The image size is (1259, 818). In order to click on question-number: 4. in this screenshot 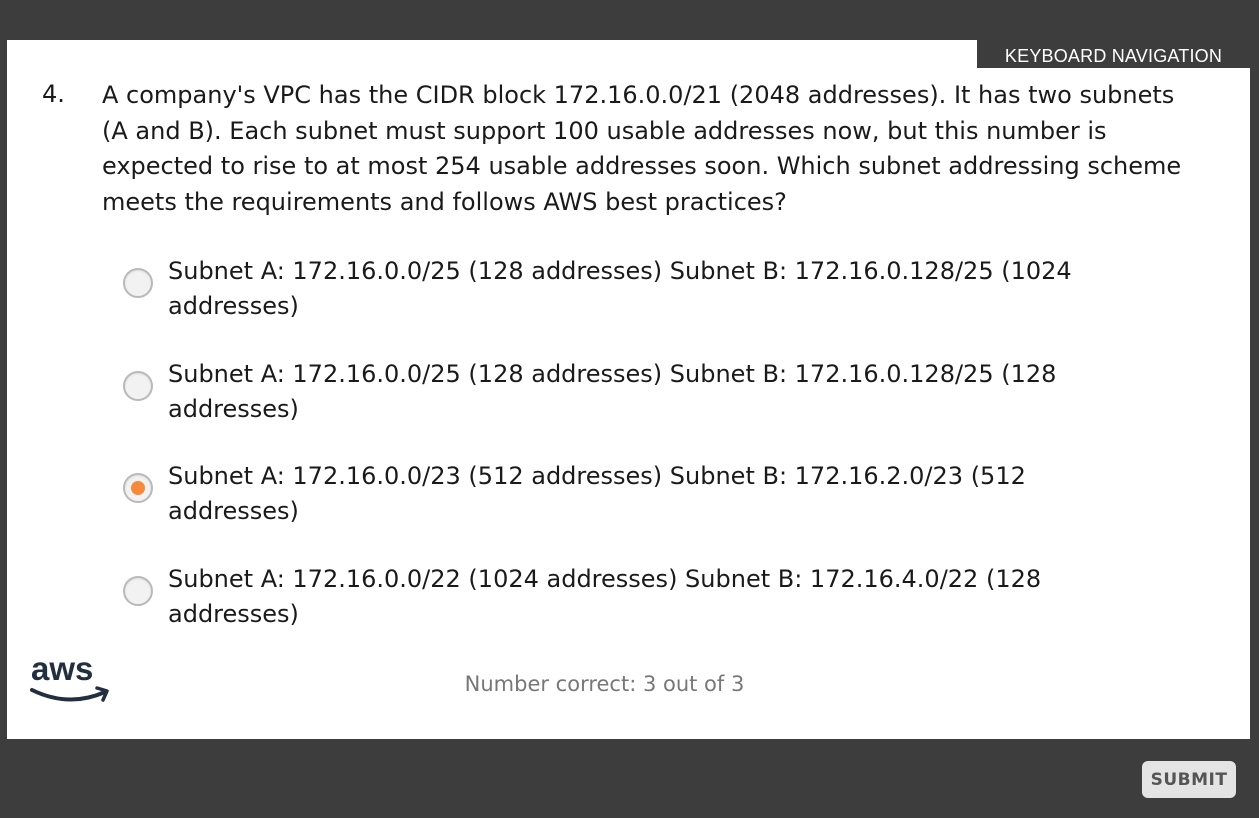, I will do `click(53, 94)`.